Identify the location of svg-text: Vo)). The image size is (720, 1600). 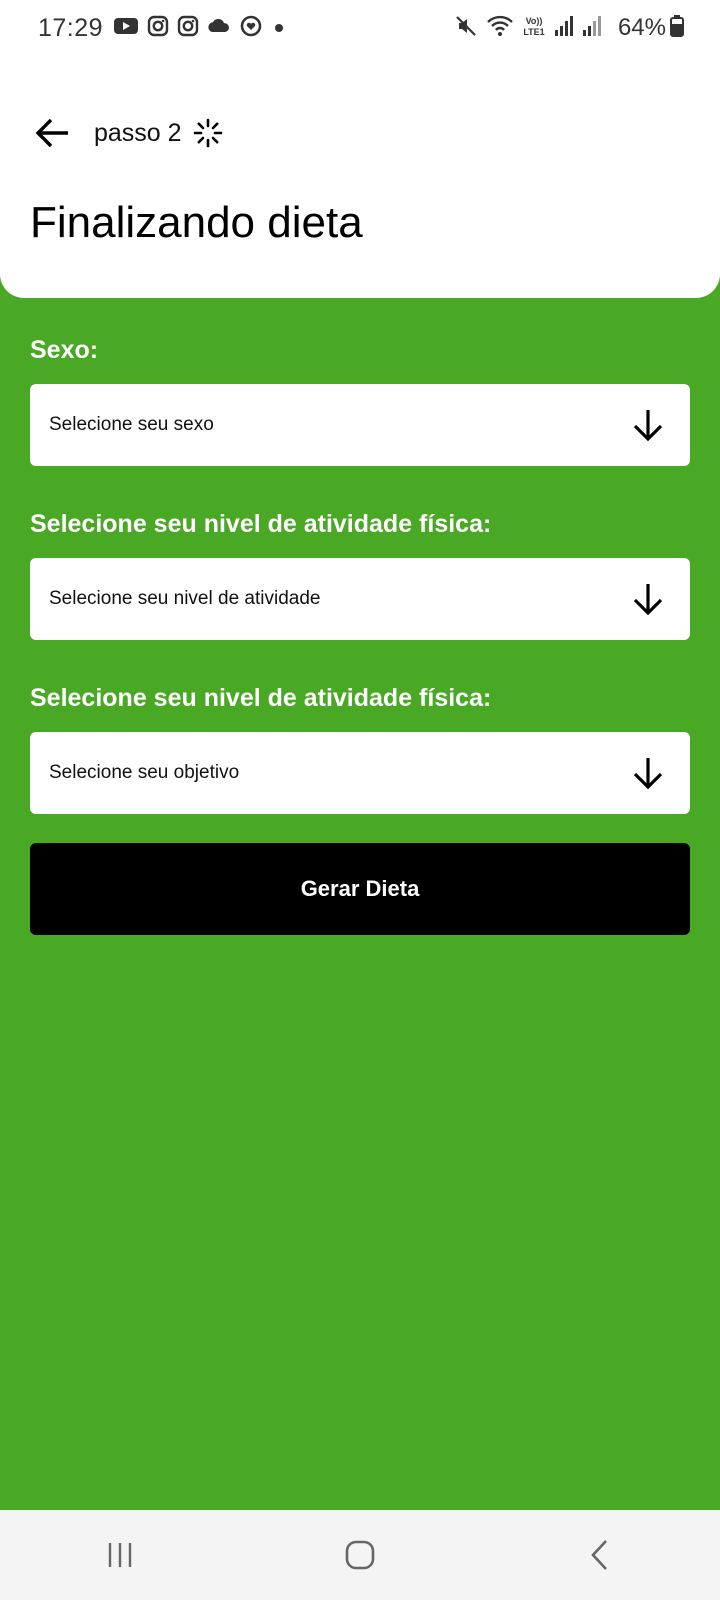
(534, 21).